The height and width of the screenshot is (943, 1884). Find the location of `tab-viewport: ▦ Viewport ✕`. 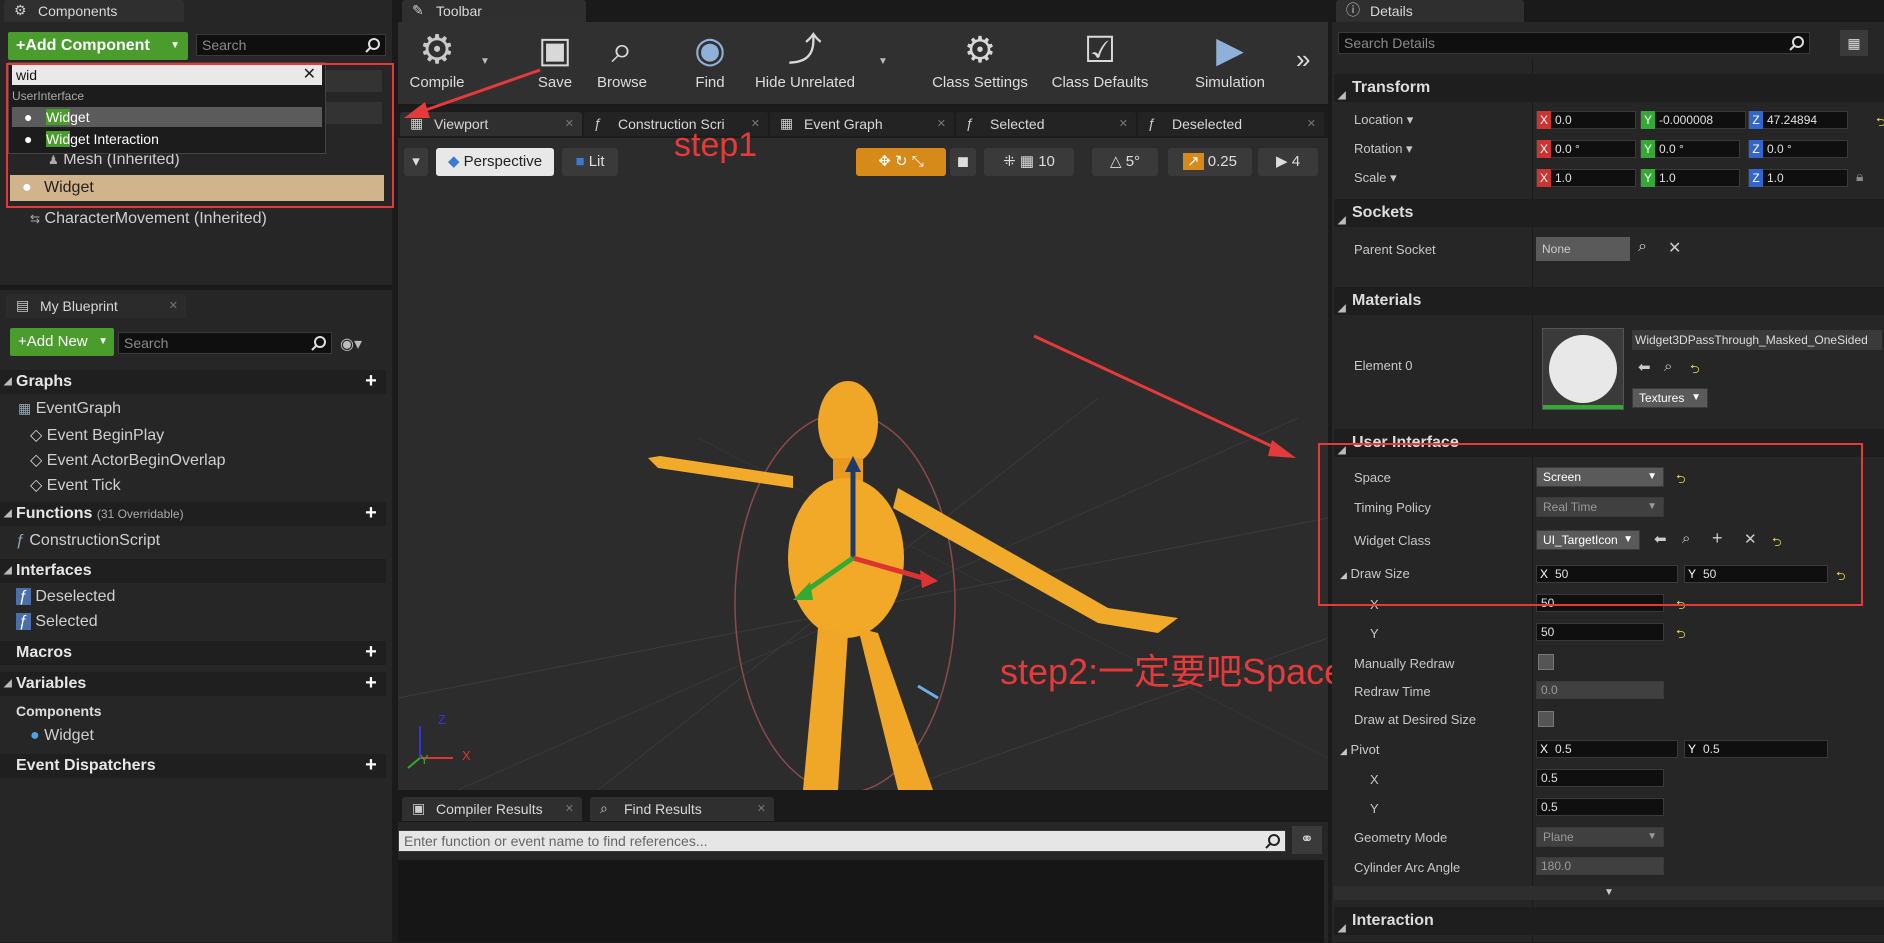

tab-viewport: ▦ Viewport ✕ is located at coordinates (491, 124).